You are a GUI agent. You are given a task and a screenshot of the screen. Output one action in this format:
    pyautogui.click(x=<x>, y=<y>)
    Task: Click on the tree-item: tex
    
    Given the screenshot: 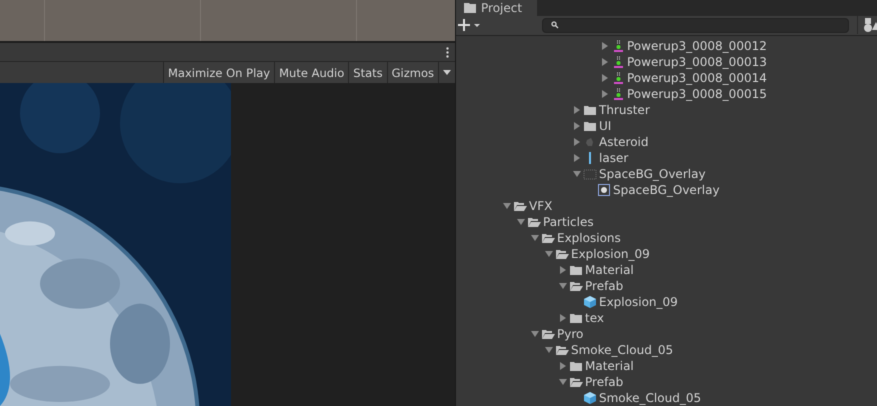 What is the action you would take?
    pyautogui.click(x=666, y=318)
    